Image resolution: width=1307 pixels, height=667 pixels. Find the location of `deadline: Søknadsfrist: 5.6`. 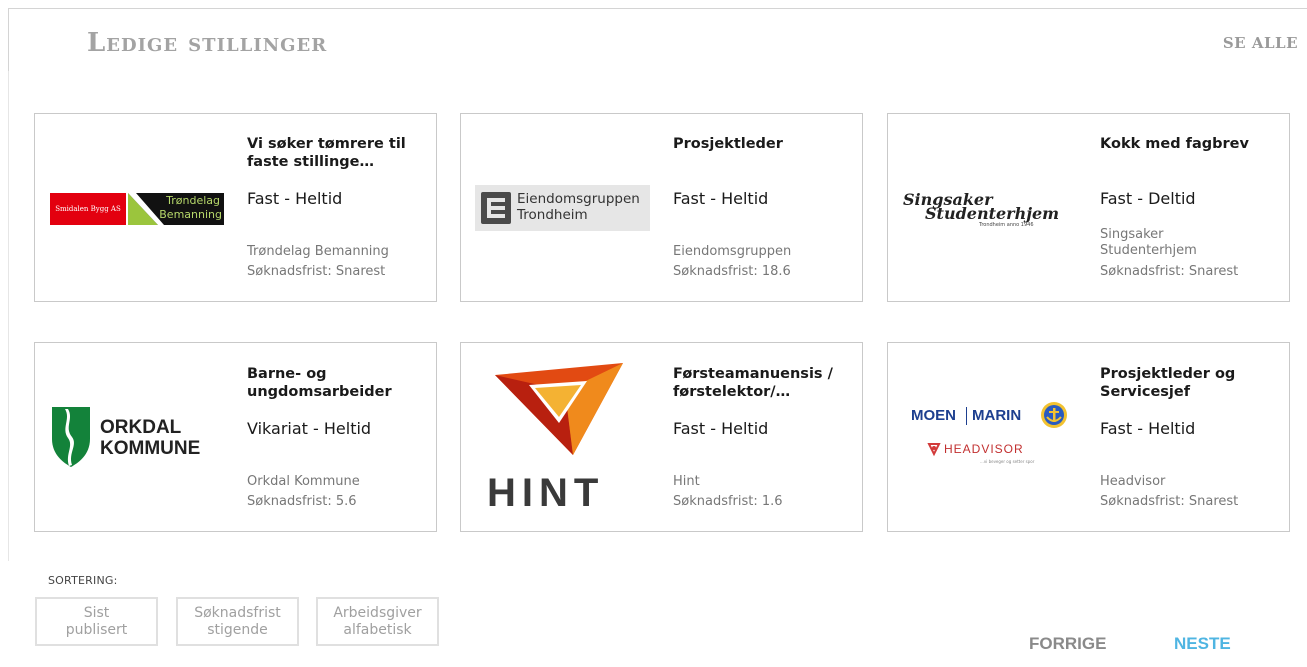

deadline: Søknadsfrist: 5.6 is located at coordinates (302, 501).